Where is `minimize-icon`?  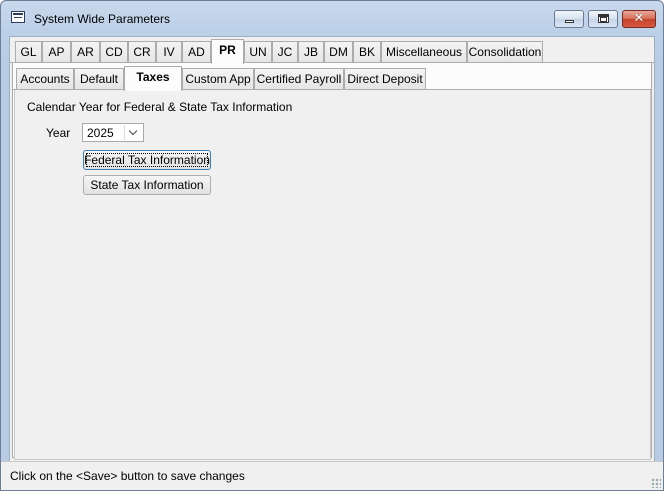
minimize-icon is located at coordinates (569, 21).